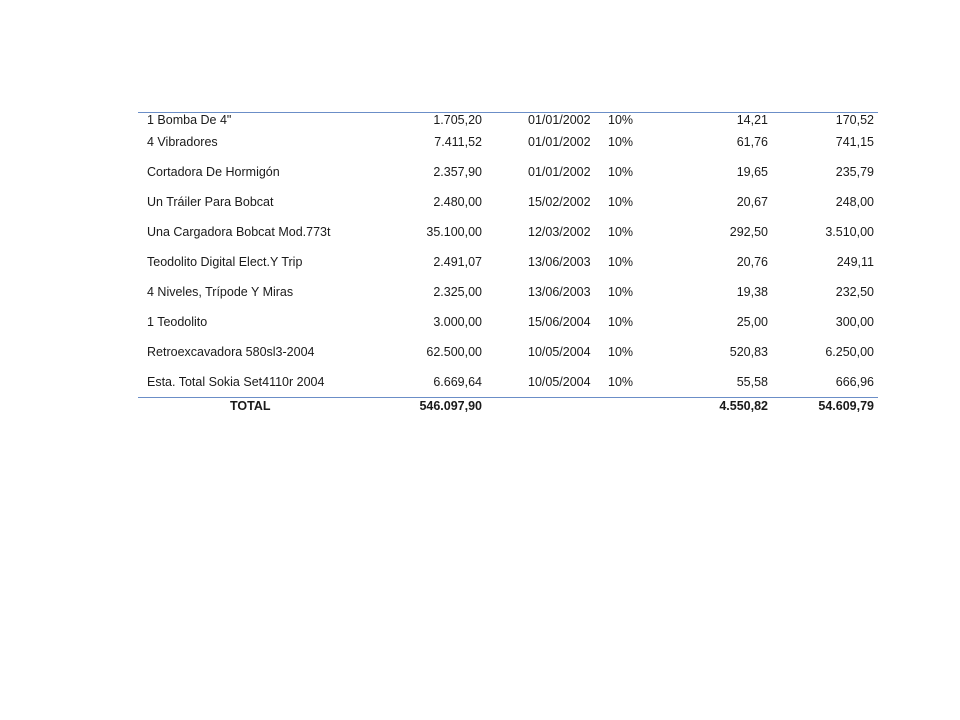  What do you see at coordinates (210, 202) in the screenshot?
I see `asset-name: Un Tráiler Para Bobcat` at bounding box center [210, 202].